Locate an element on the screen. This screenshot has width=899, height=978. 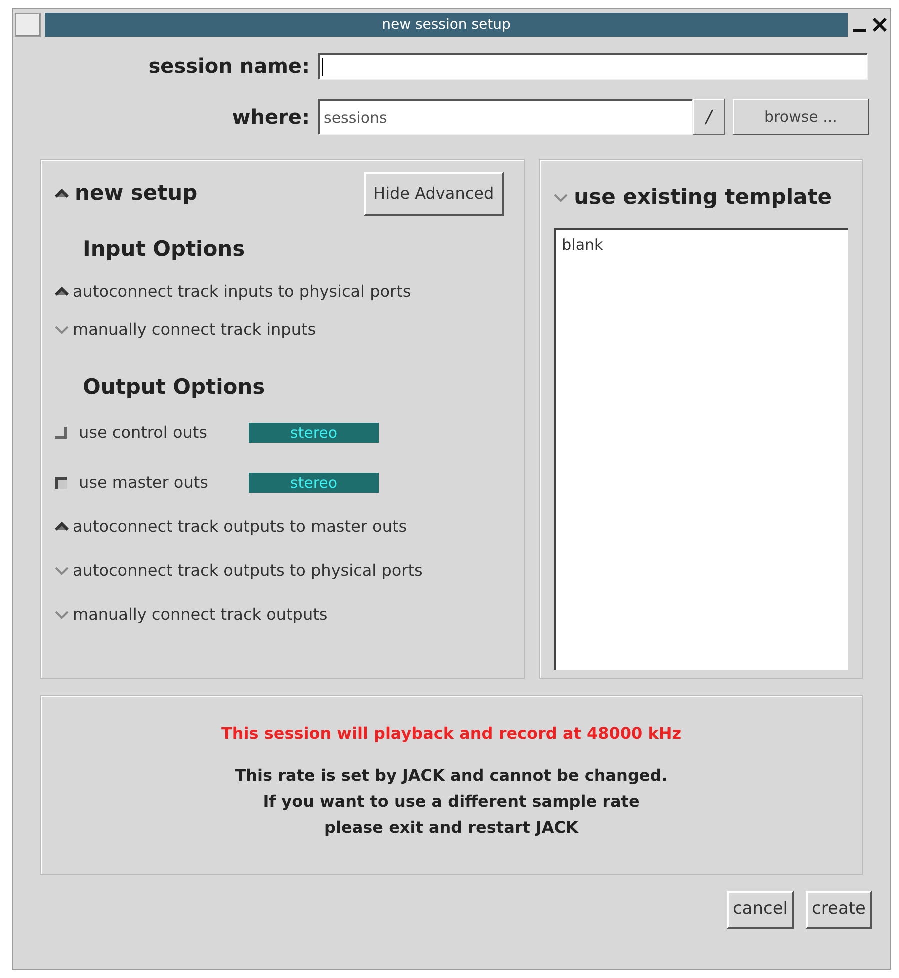
section-heading: Output Options is located at coordinates (174, 387).